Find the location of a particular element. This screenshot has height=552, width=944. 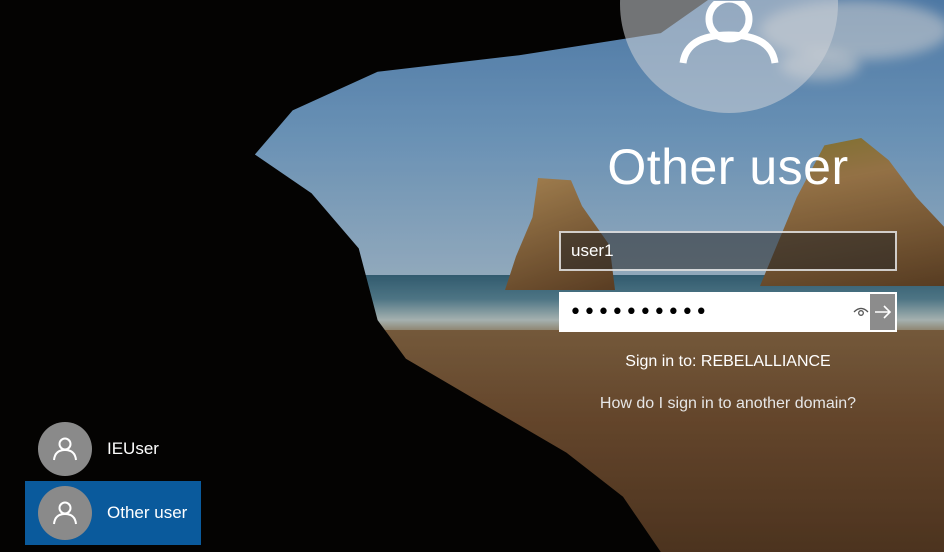

reveal-password-button is located at coordinates (861, 312).